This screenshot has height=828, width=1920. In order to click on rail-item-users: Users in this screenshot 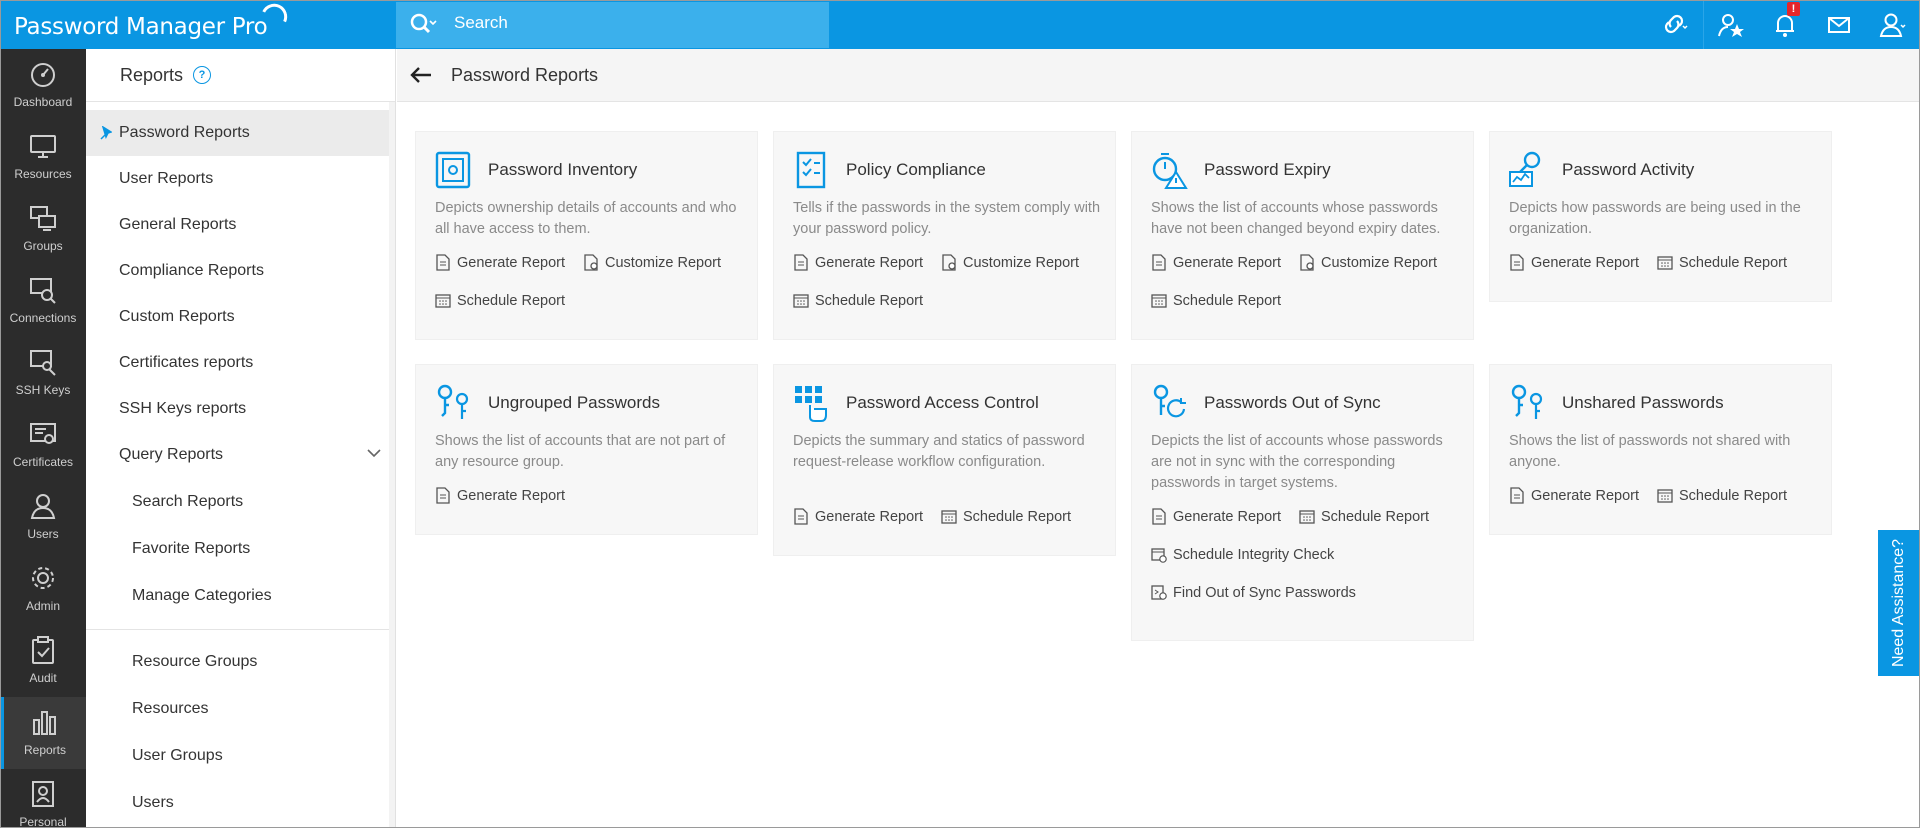, I will do `click(43, 517)`.